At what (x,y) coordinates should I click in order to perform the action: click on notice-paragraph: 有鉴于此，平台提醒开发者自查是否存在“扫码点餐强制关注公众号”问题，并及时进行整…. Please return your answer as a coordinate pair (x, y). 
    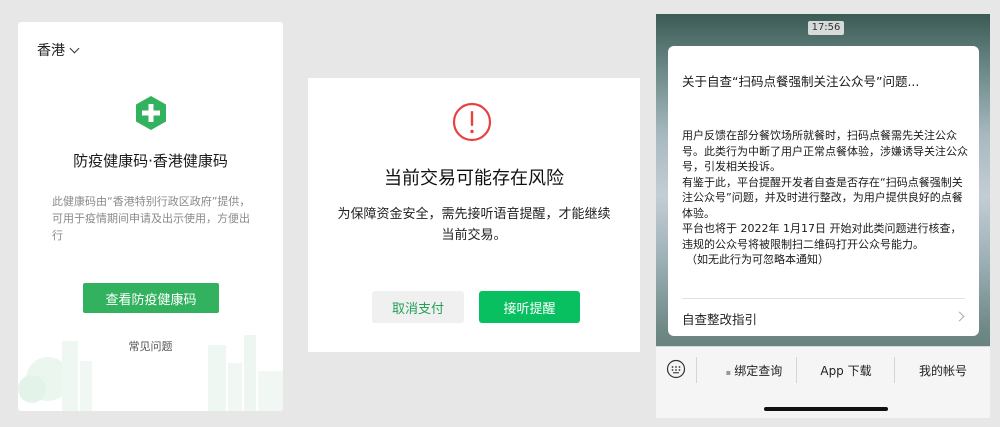
    Looking at the image, I should click on (822, 197).